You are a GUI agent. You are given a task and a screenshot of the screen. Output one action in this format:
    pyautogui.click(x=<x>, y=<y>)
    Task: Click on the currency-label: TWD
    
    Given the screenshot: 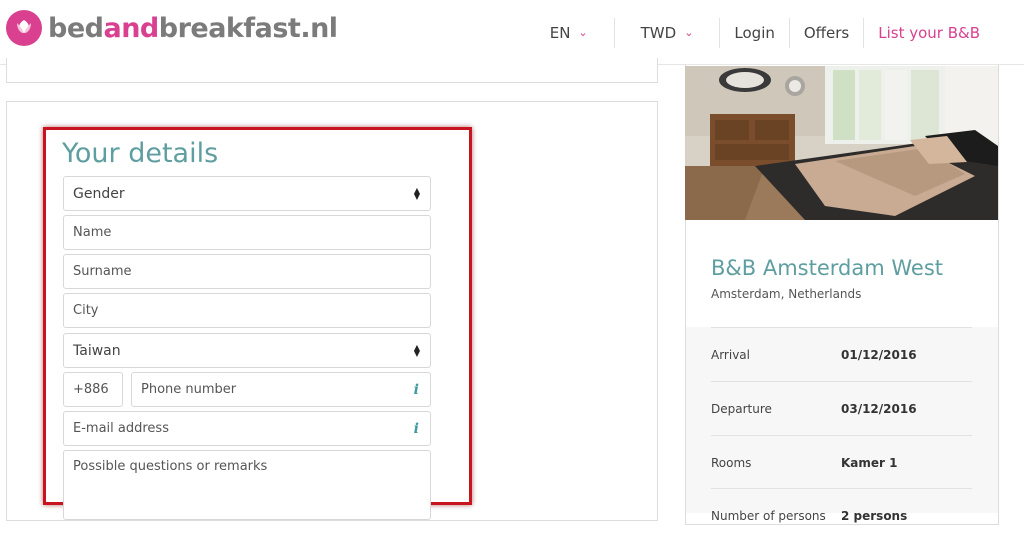 What is the action you would take?
    pyautogui.click(x=658, y=32)
    